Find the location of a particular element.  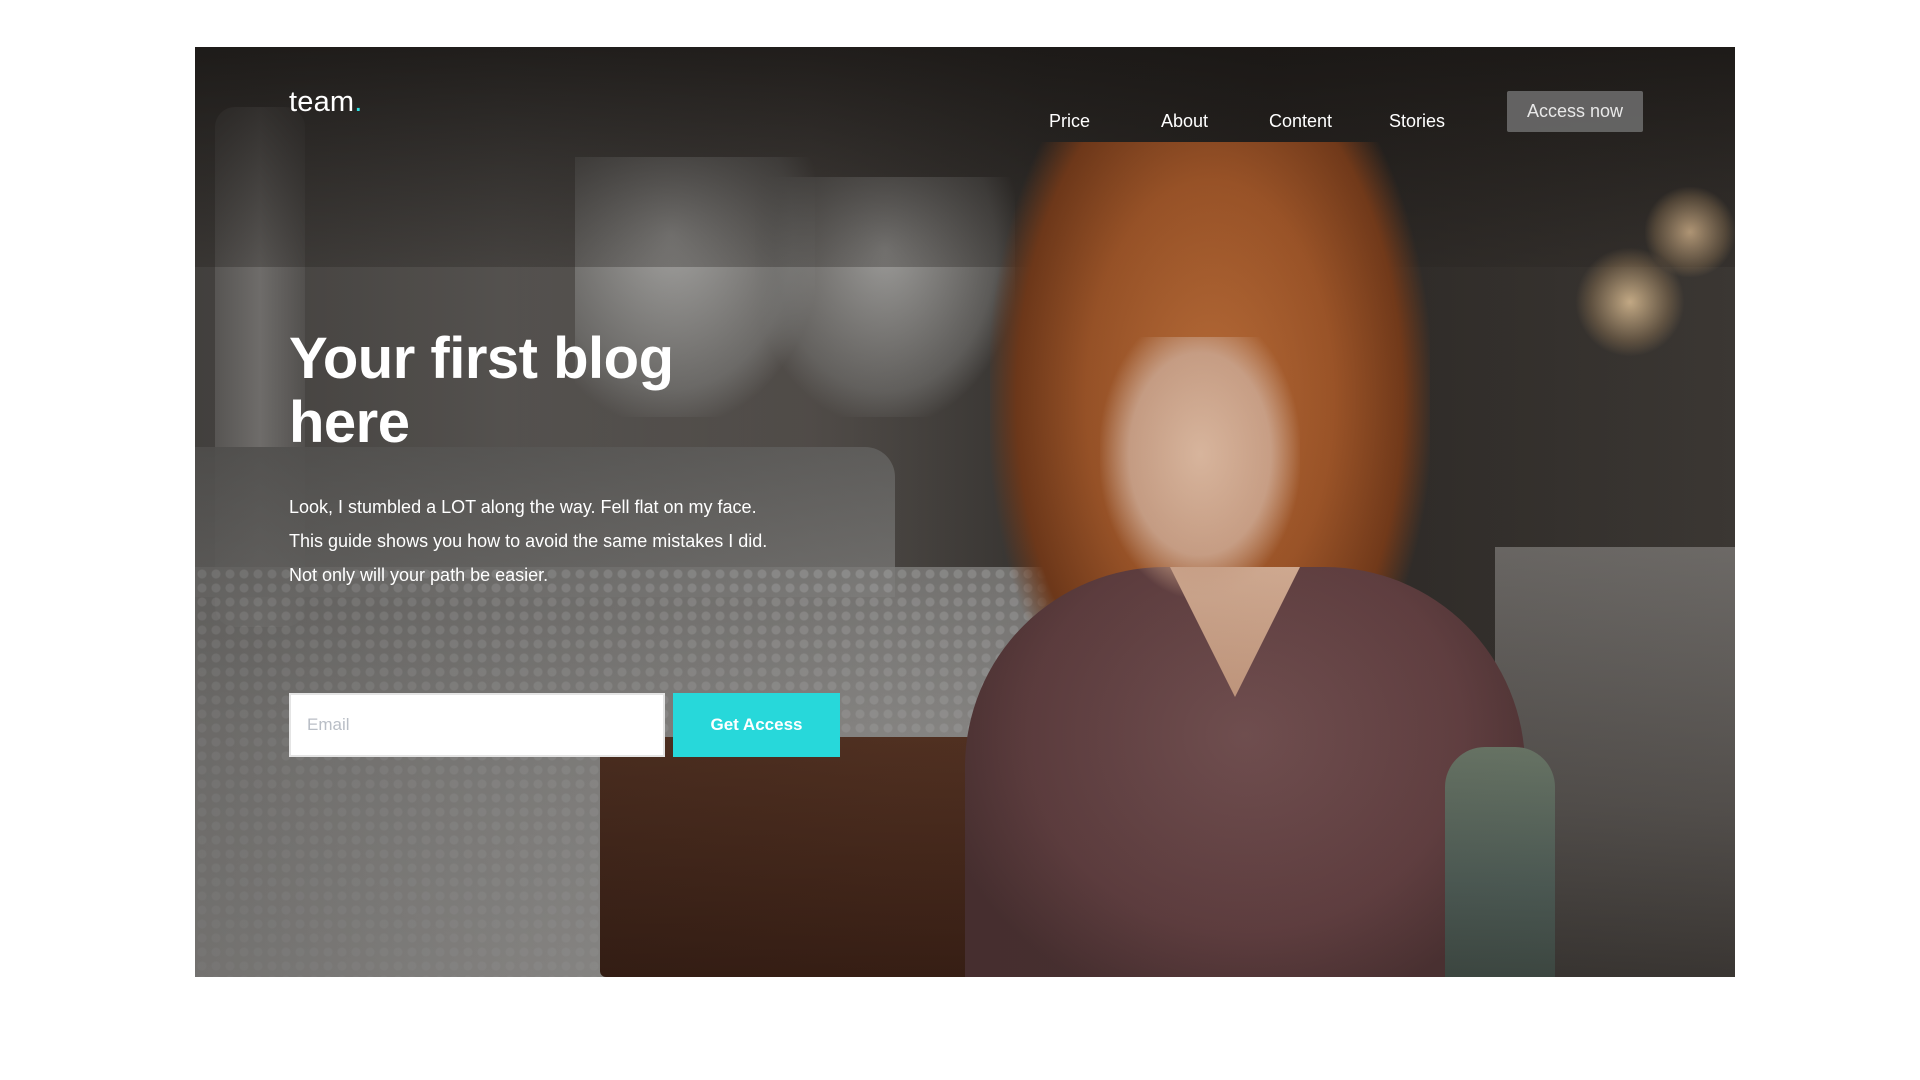

hero-description-line: Not only will your path be easier. is located at coordinates (419, 575).